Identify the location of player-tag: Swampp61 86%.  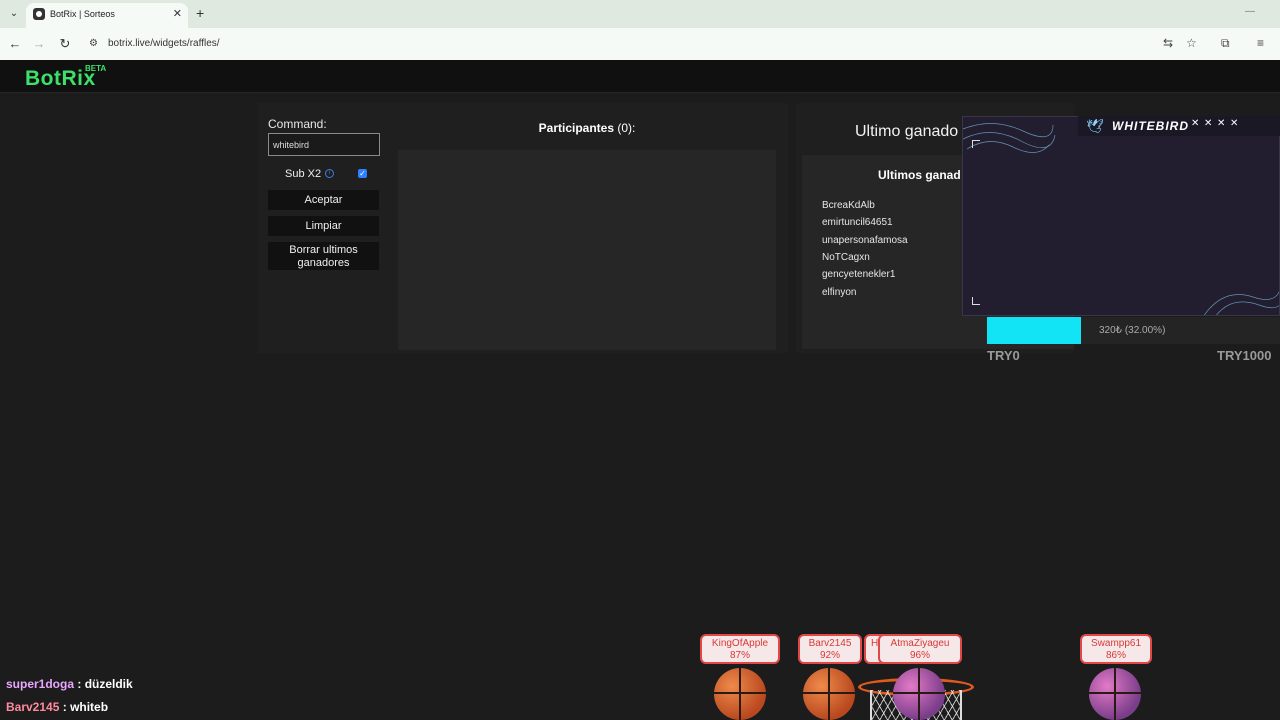
(1116, 649).